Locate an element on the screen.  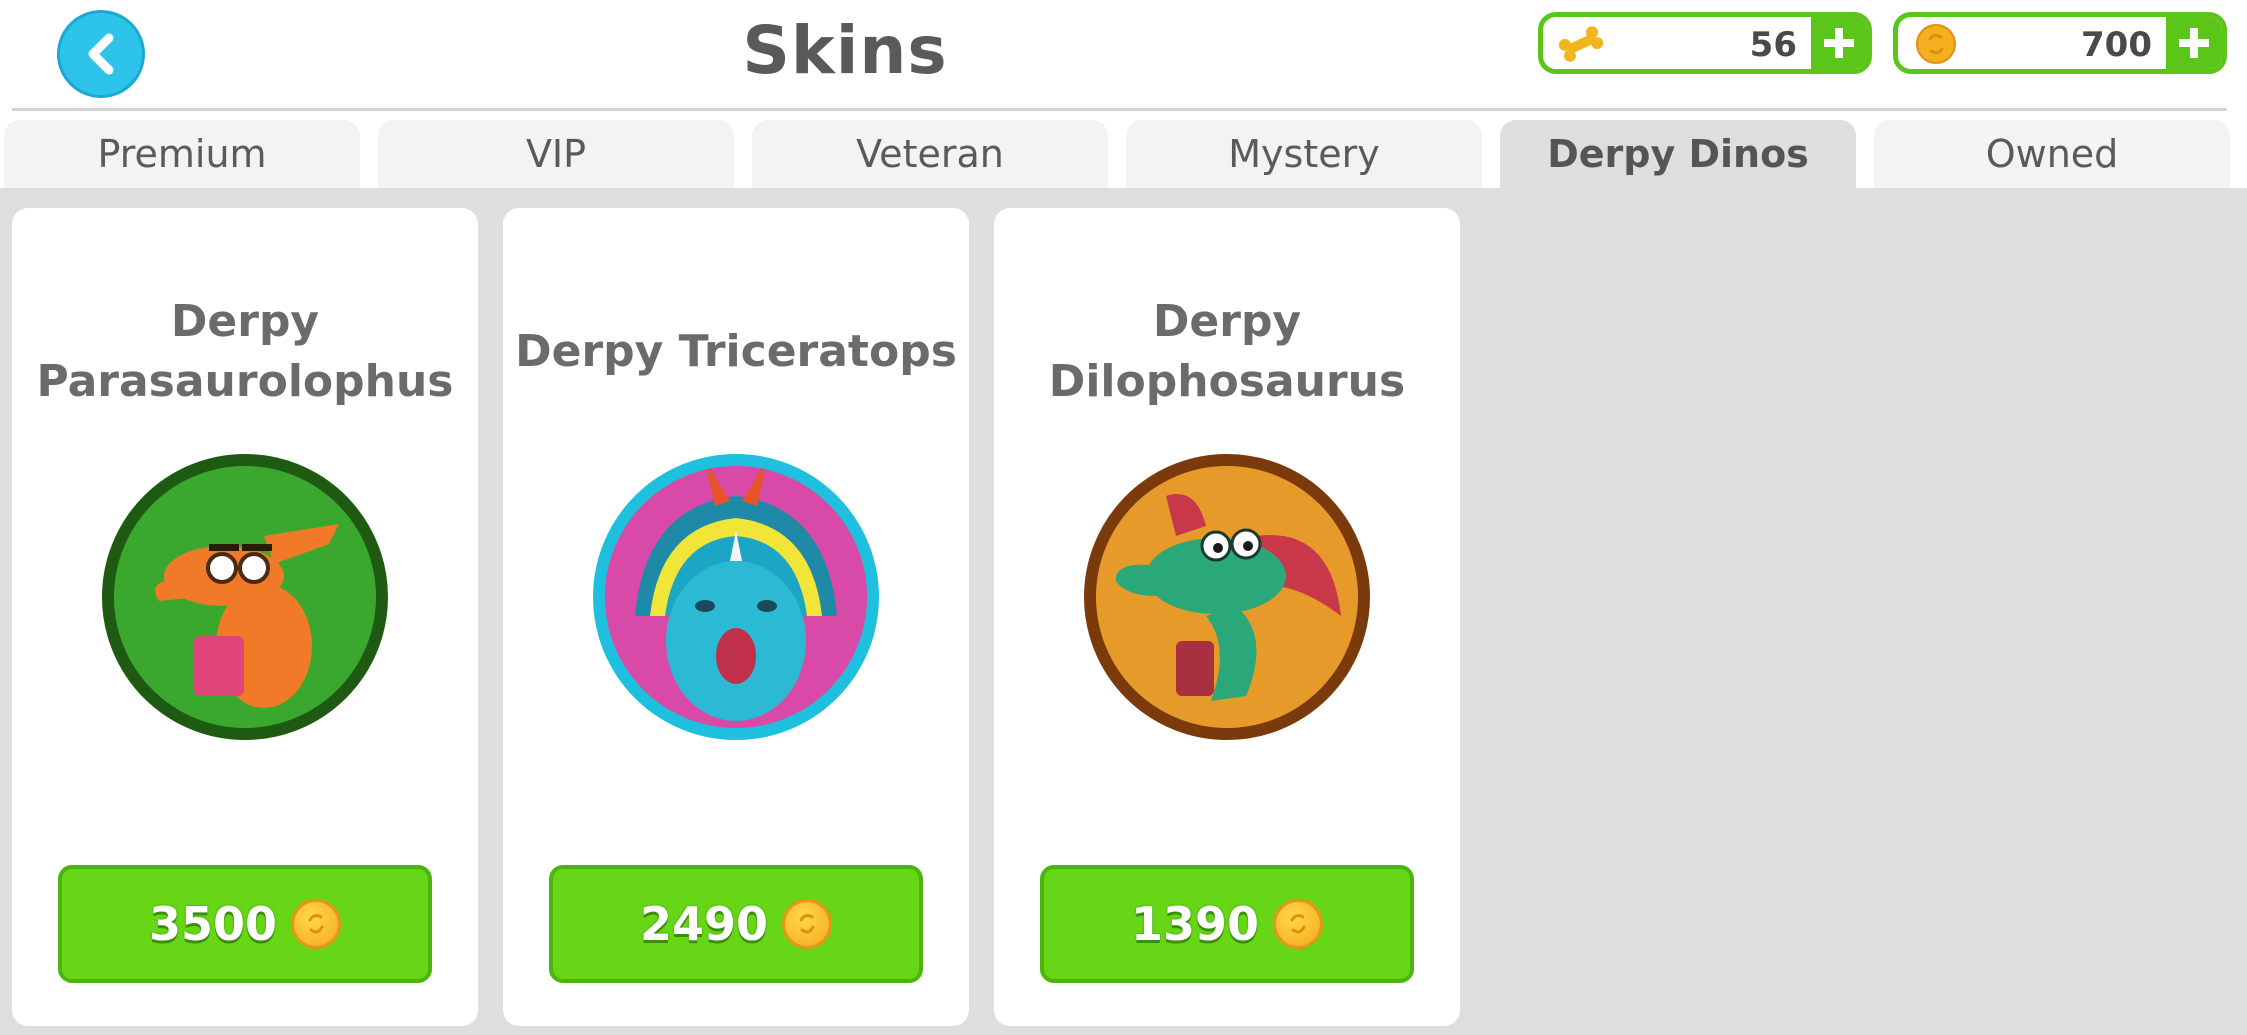
triceratops-icon is located at coordinates (736, 597).